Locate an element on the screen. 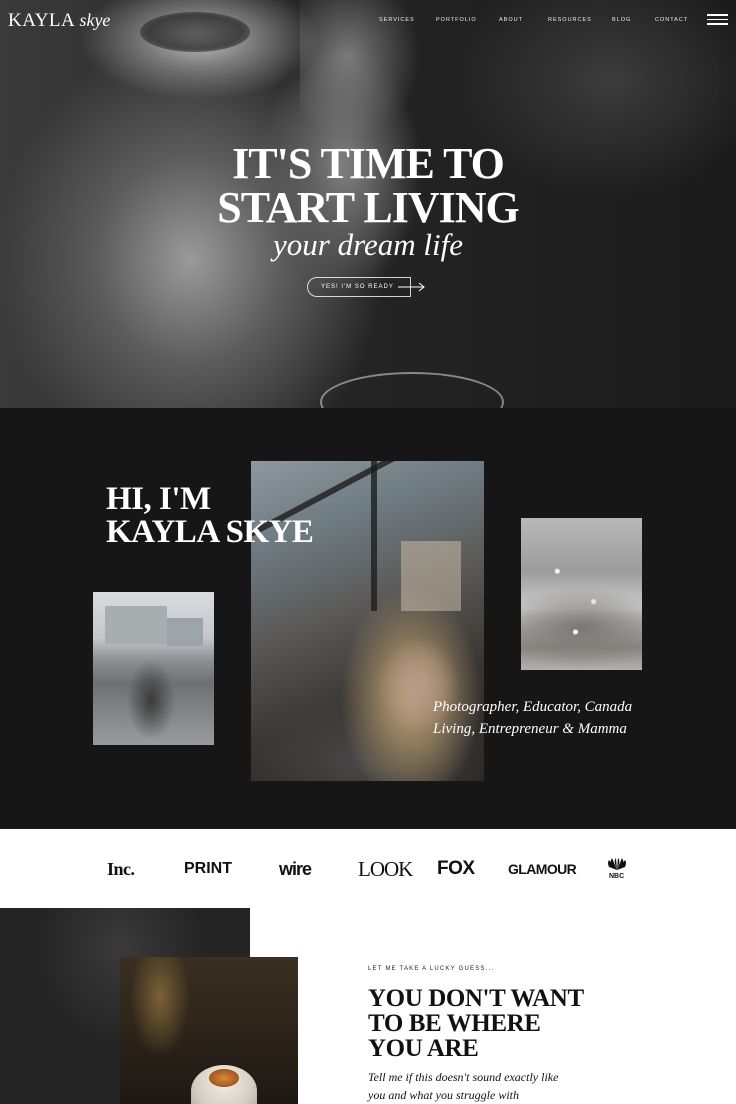 The width and height of the screenshot is (736, 1104). nav-about: ABOUT is located at coordinates (511, 20).